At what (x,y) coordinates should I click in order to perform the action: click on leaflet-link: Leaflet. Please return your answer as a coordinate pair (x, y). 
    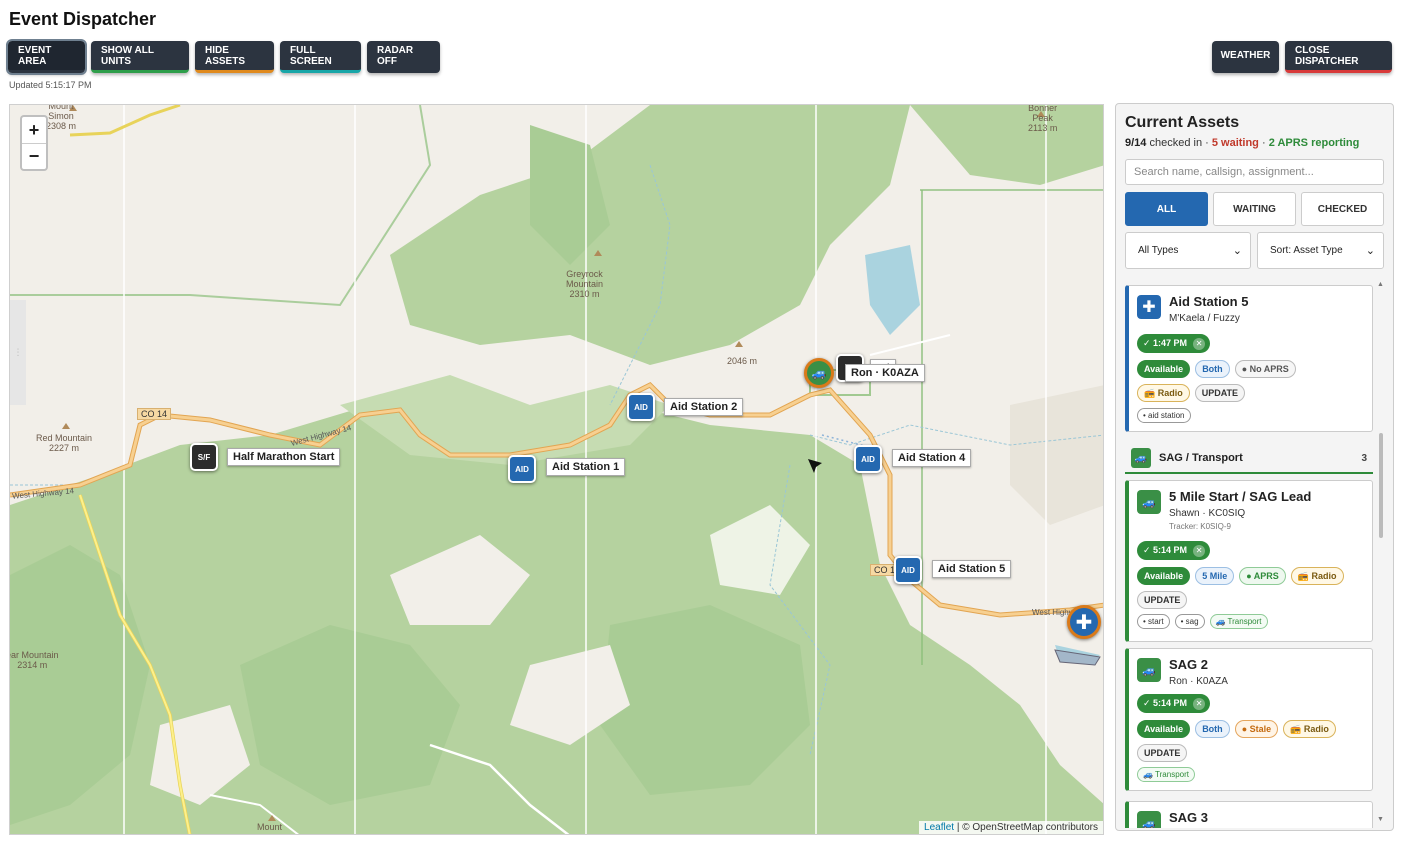
    Looking at the image, I should click on (939, 827).